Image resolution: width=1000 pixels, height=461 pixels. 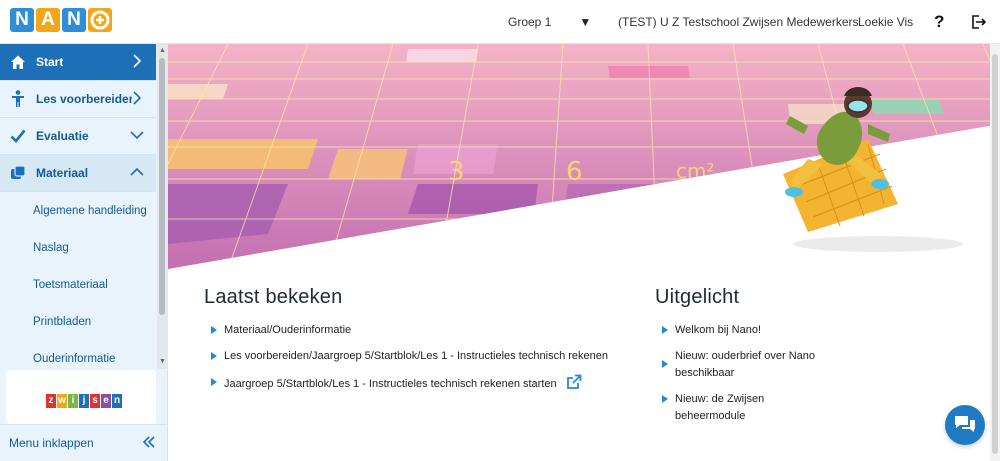 What do you see at coordinates (78, 284) in the screenshot?
I see `sidebar-subitem-toetsmateriaal: Toetsmateriaal` at bounding box center [78, 284].